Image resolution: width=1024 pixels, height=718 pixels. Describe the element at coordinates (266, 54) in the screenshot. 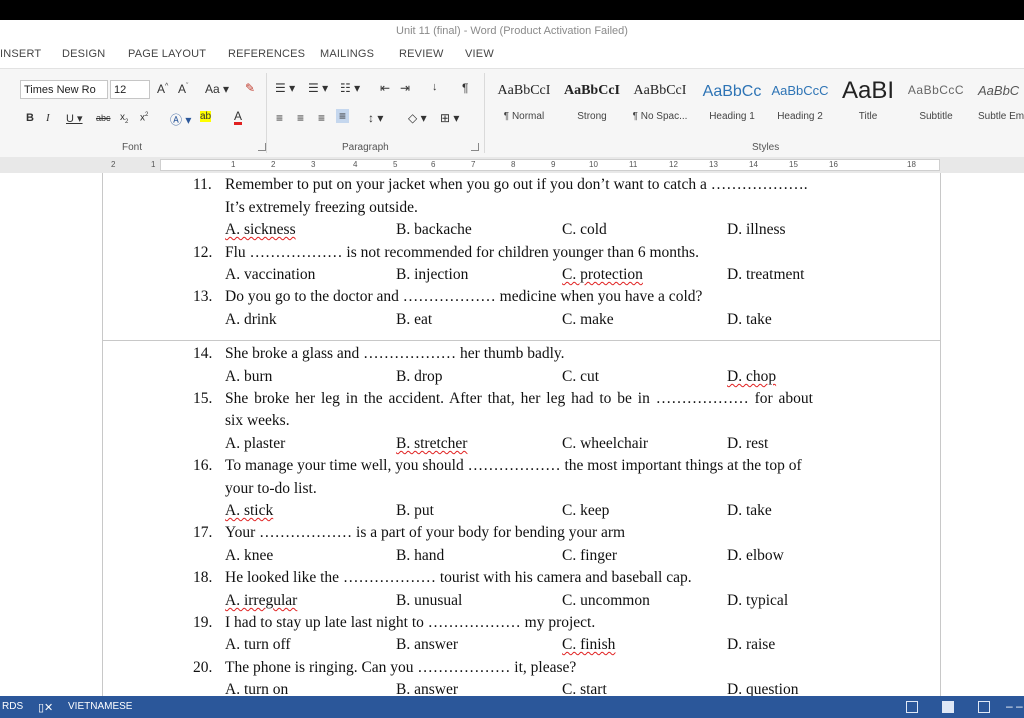

I see `tab-references: REFERENCES` at that location.